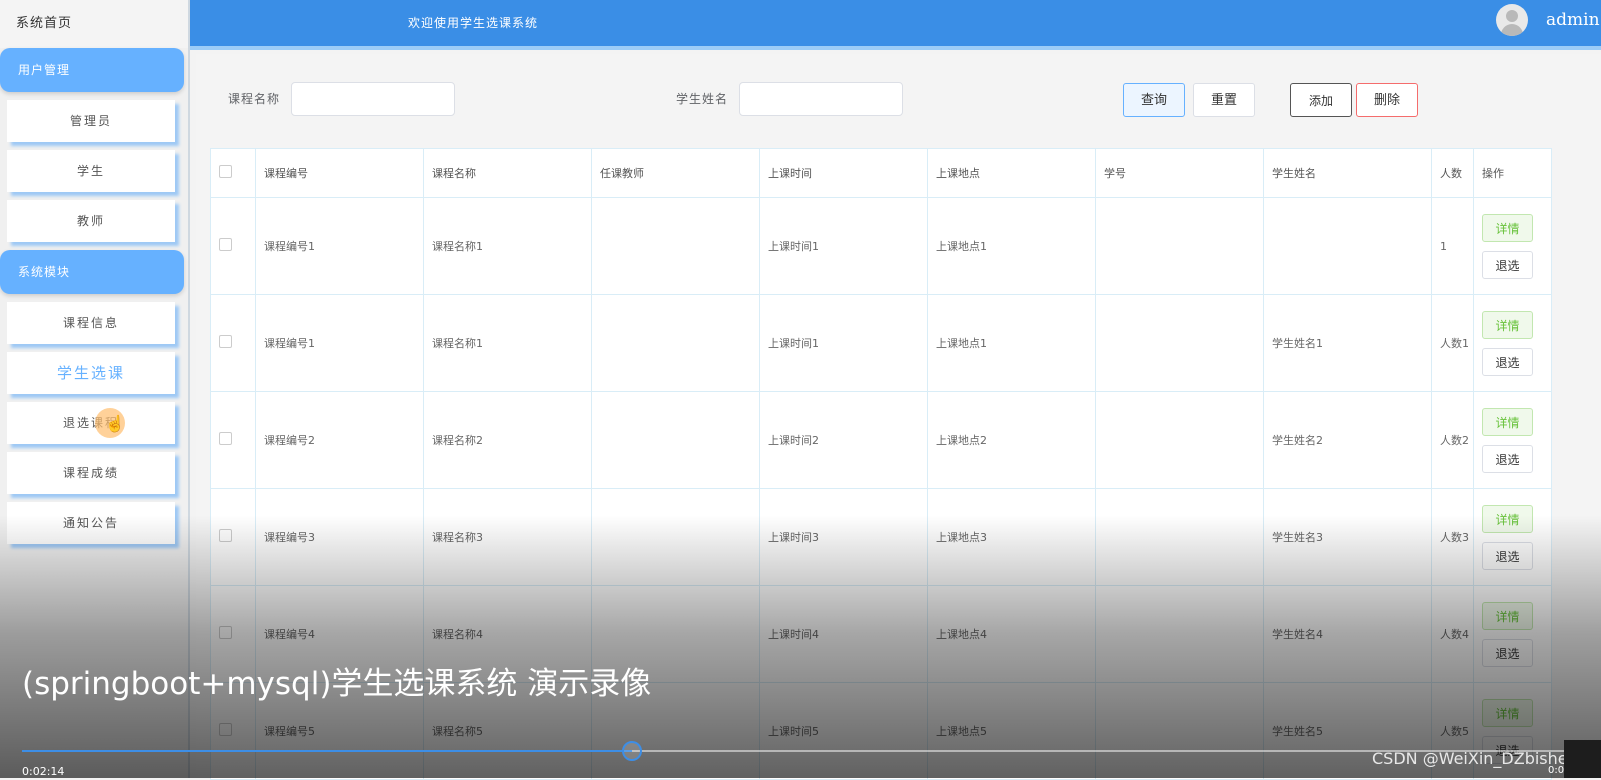  What do you see at coordinates (1011, 731) in the screenshot?
I see `cell-location: 上课地点5` at bounding box center [1011, 731].